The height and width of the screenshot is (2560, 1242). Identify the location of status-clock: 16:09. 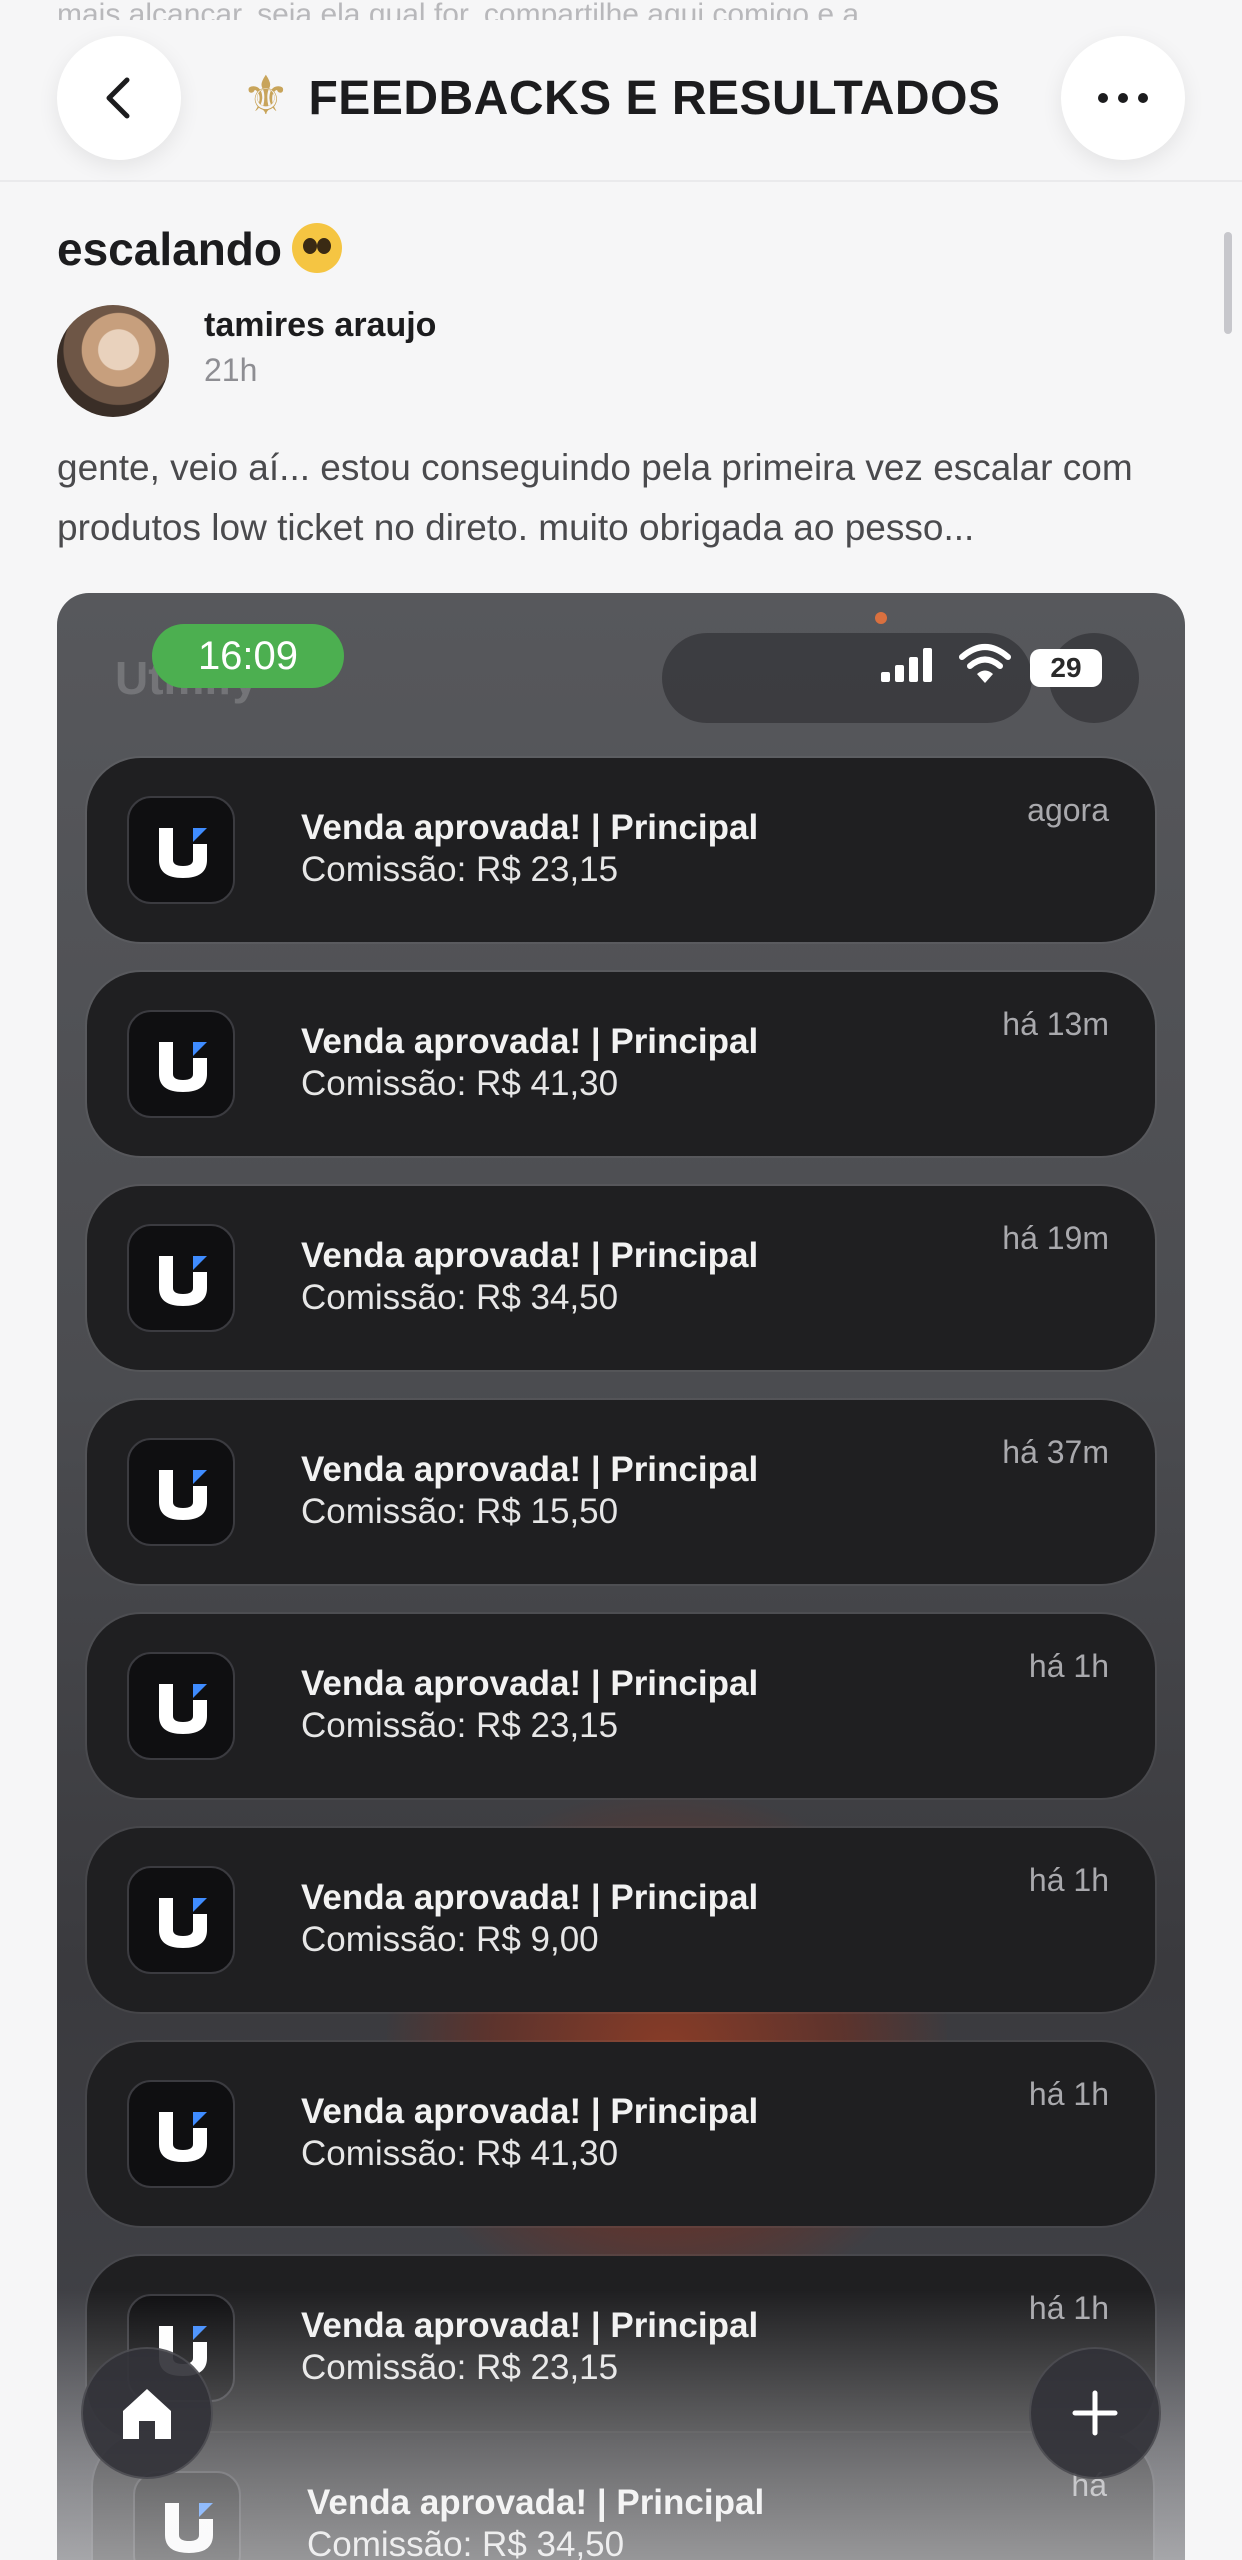
(248, 656).